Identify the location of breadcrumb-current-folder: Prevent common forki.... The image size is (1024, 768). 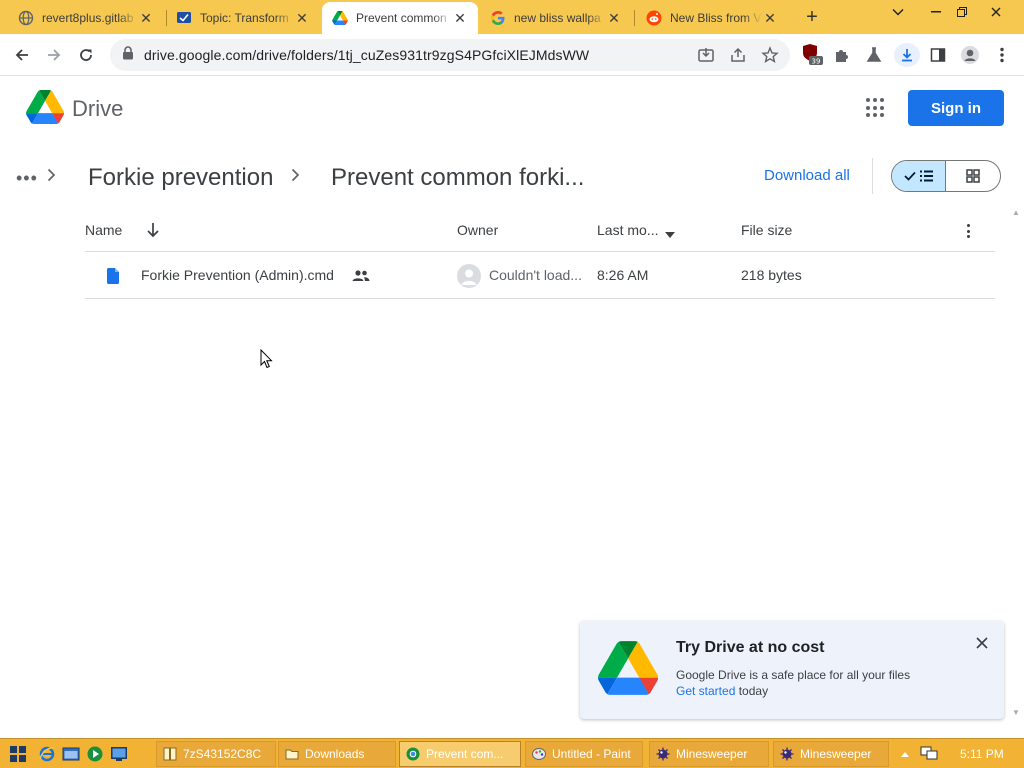
(458, 177).